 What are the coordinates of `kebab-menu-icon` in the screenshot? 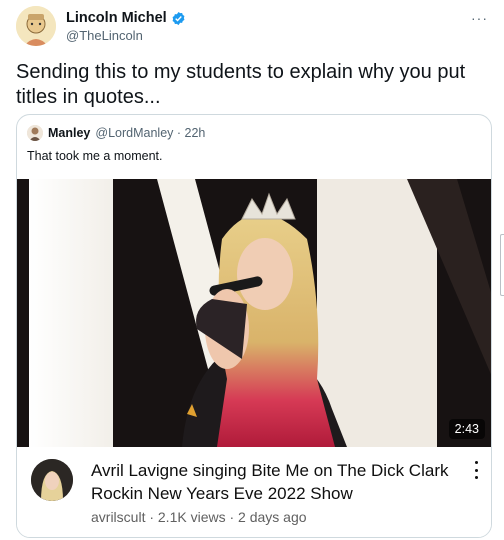 It's located at (476, 470).